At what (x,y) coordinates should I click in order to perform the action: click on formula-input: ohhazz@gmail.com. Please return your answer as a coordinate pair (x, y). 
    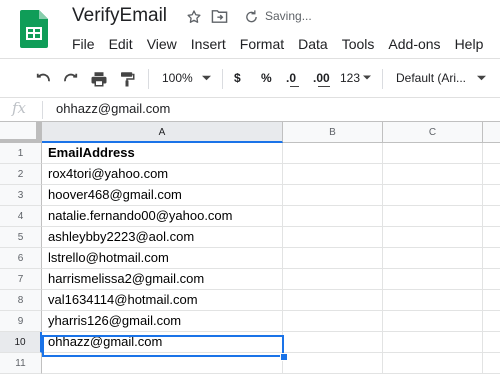
    Looking at the image, I should click on (113, 108).